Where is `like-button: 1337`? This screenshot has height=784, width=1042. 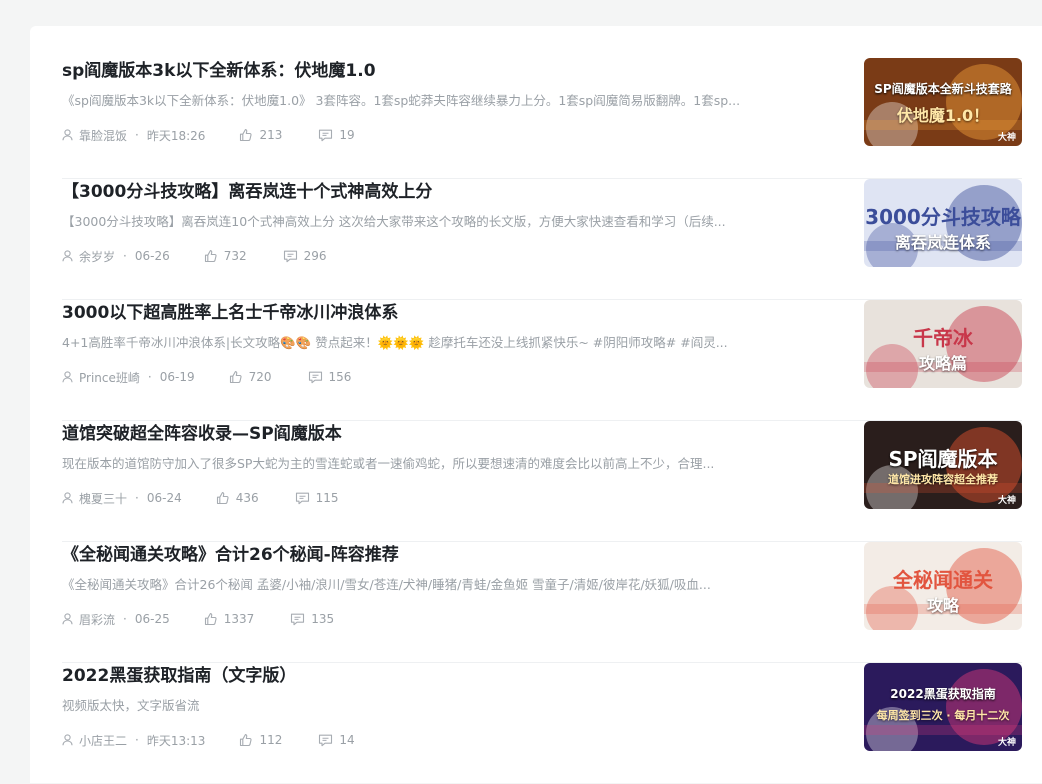
like-button: 1337 is located at coordinates (229, 619).